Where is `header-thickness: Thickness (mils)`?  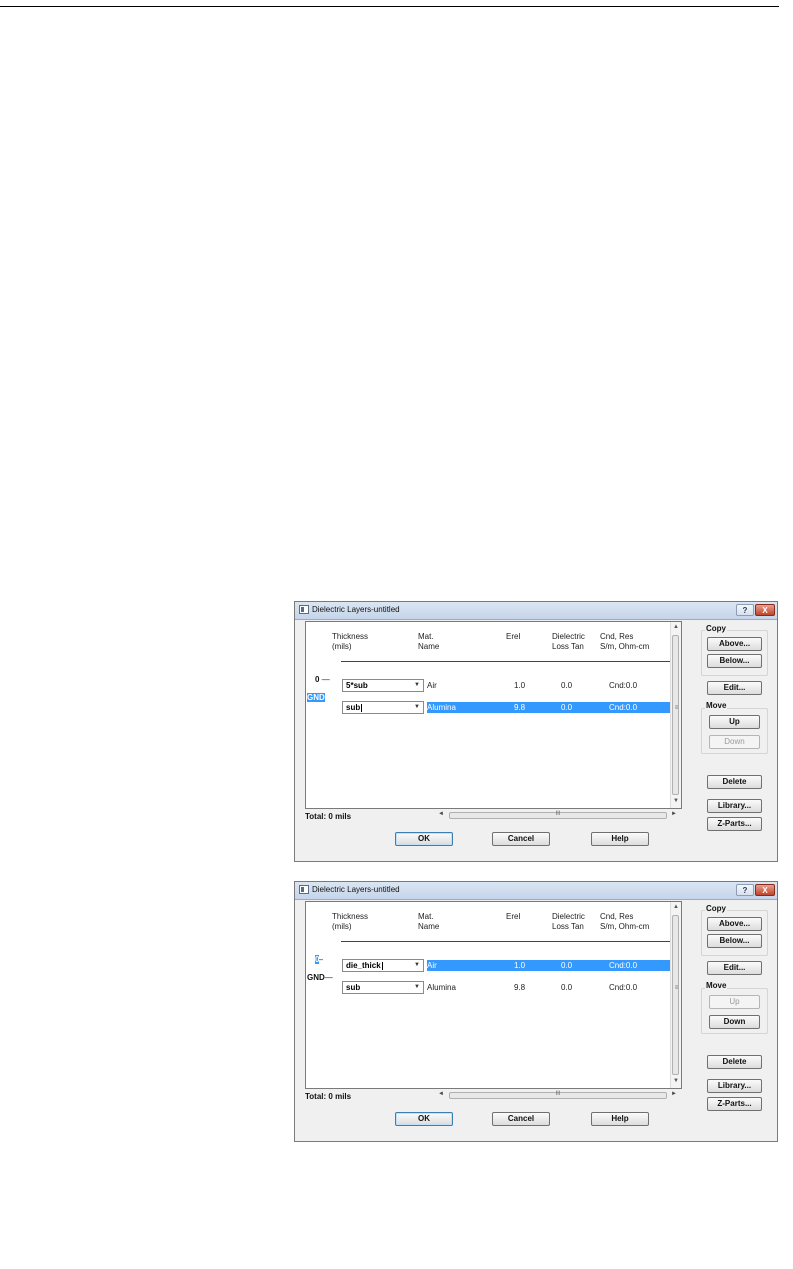 header-thickness: Thickness (mils) is located at coordinates (350, 642).